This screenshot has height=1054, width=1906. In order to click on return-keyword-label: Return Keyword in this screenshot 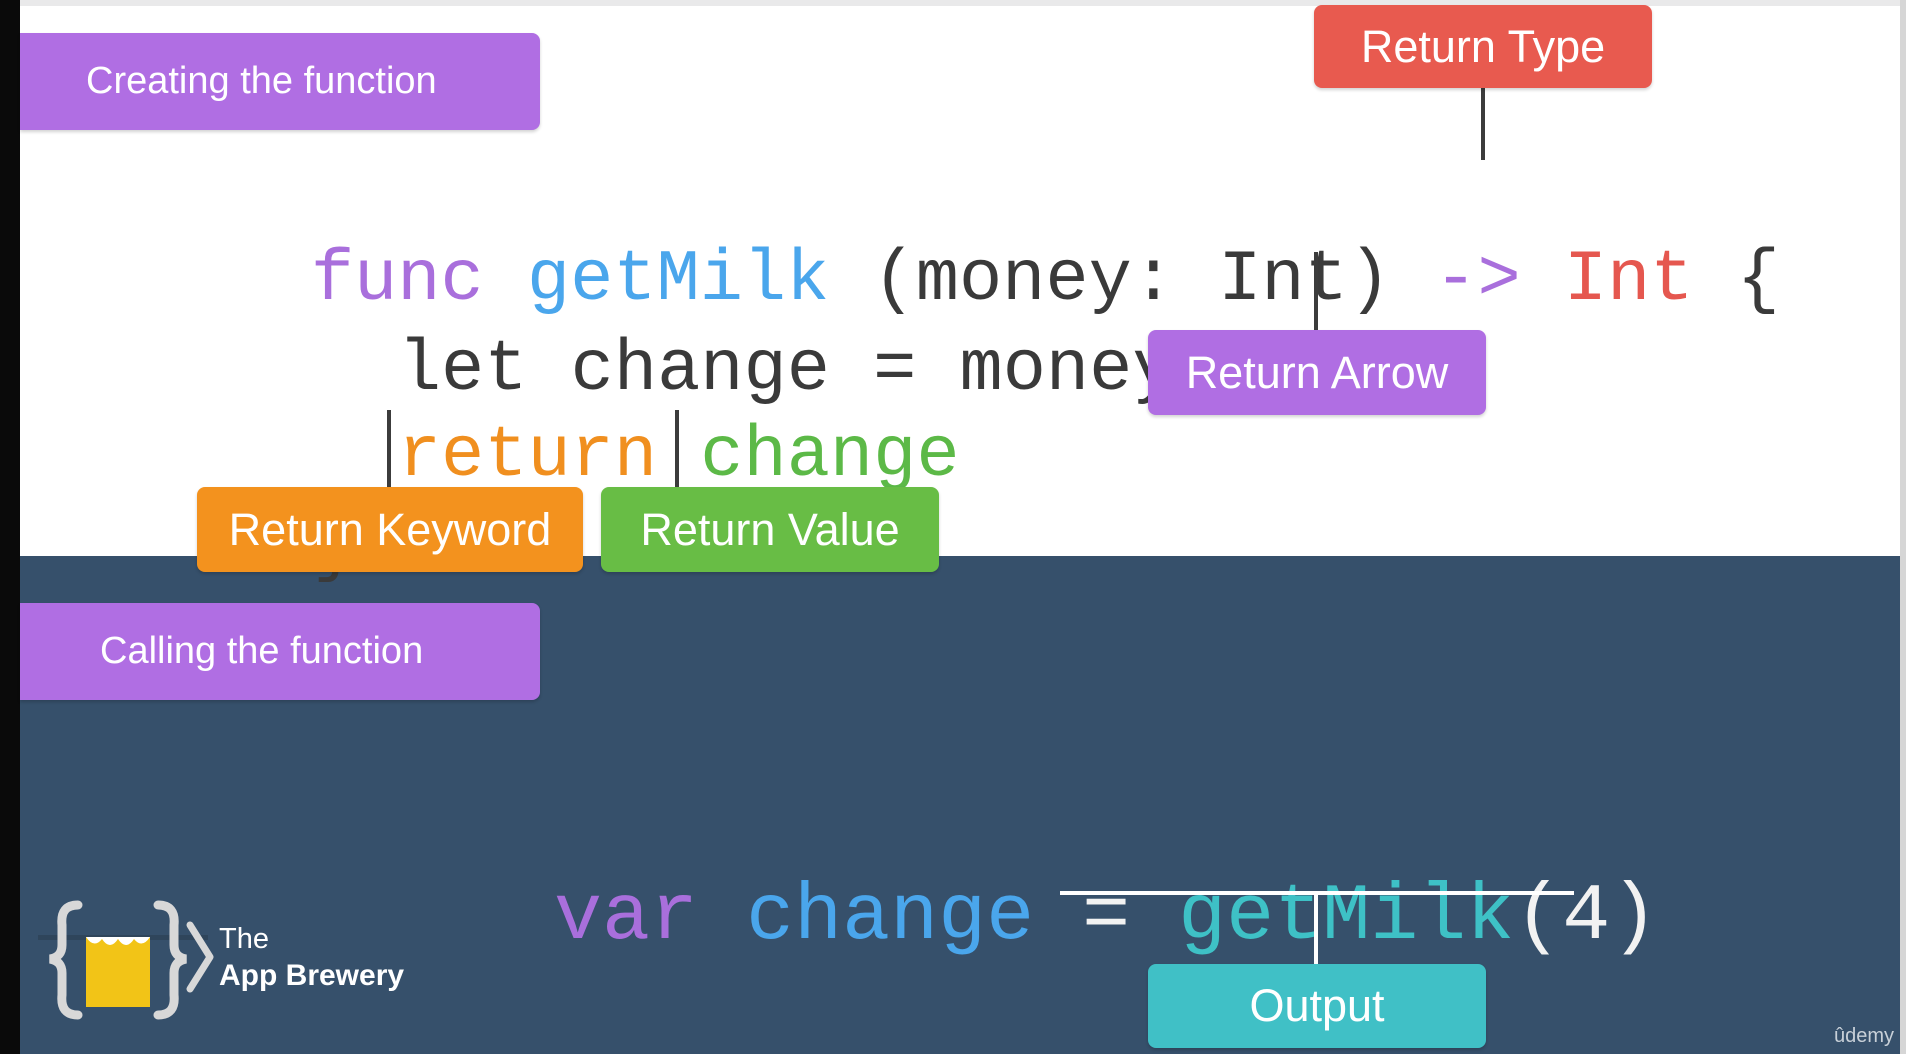, I will do `click(390, 529)`.